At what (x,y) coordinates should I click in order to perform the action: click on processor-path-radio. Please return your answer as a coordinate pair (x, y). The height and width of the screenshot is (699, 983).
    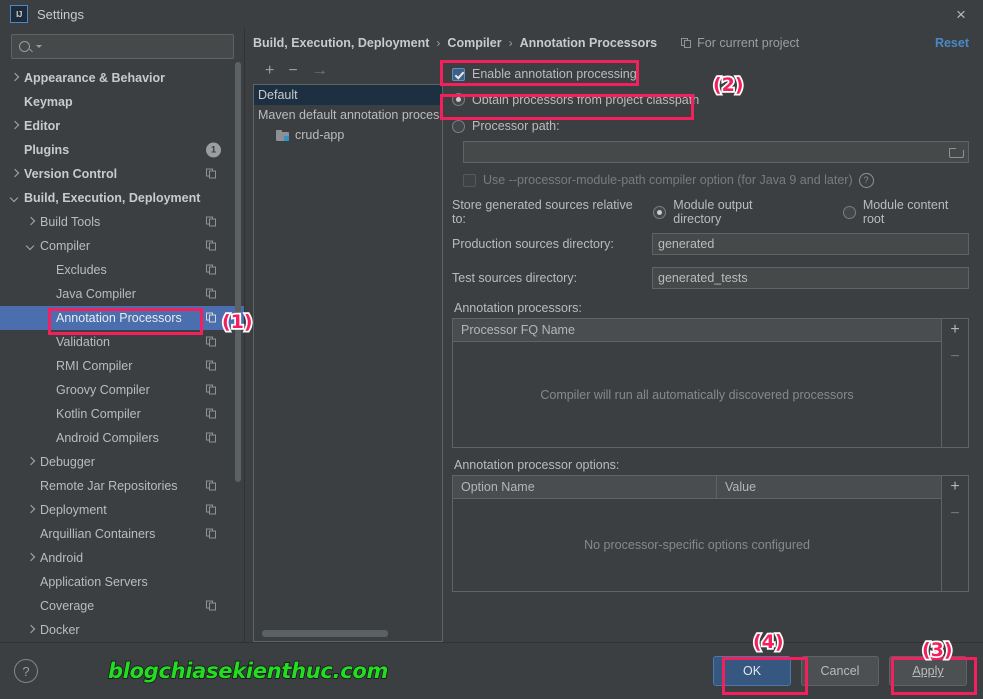
    Looking at the image, I should click on (458, 126).